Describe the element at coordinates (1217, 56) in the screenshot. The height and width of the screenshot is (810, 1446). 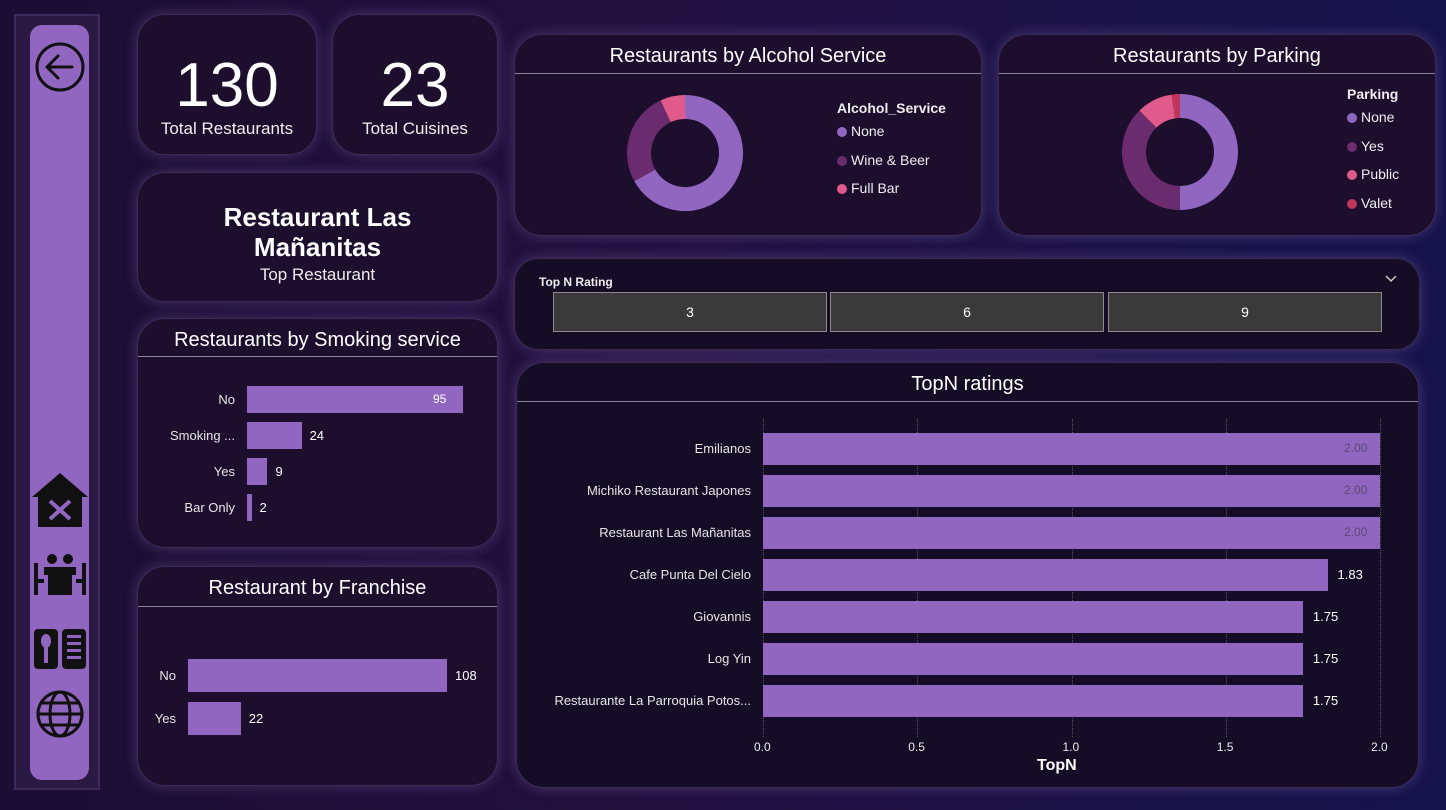
I see `parking-chart-title: Restaurants by Parking` at that location.